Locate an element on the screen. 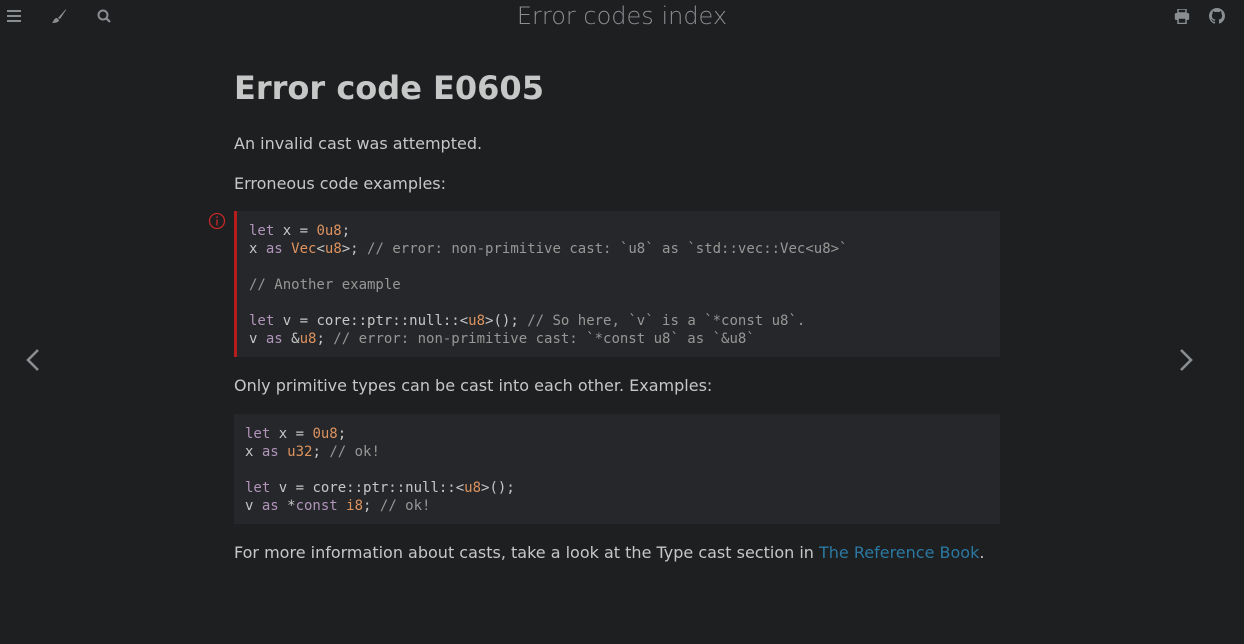 Image resolution: width=1244 pixels, height=644 pixels. print-icon is located at coordinates (1182, 16).